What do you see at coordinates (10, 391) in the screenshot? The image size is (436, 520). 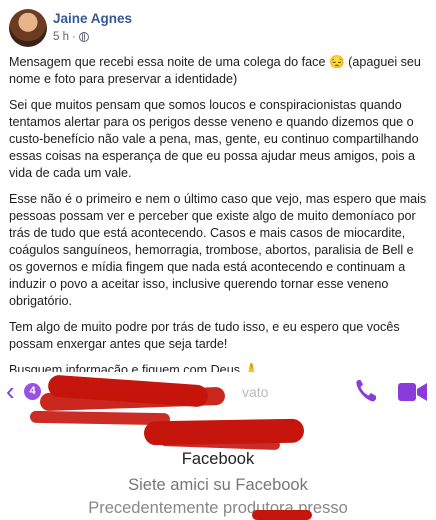 I see `back-arrow-icon: ‹` at bounding box center [10, 391].